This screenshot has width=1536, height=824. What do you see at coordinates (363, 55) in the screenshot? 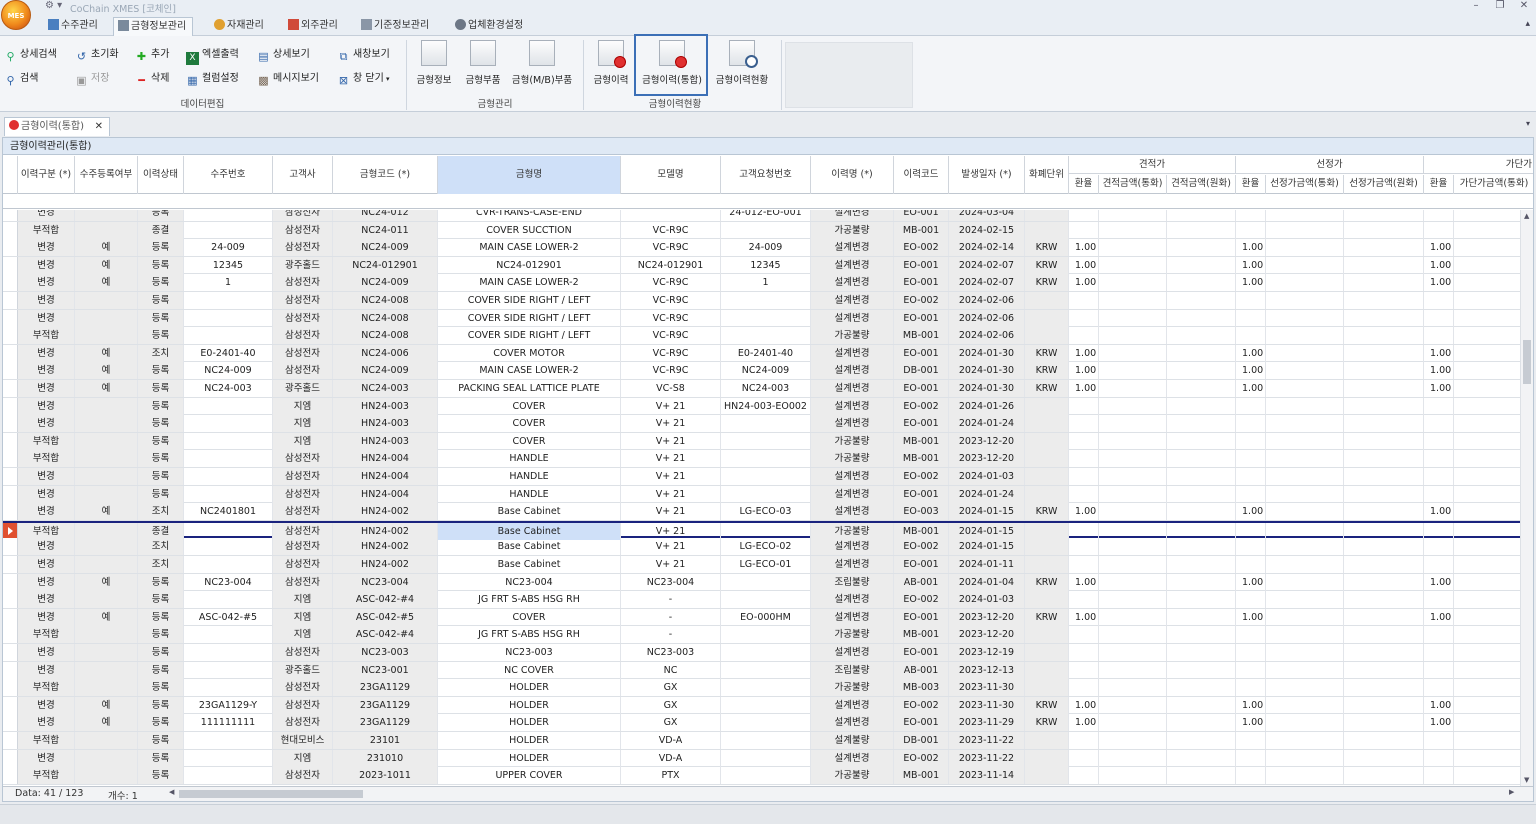
I see `new-window-button: ⧉ 새창보기` at bounding box center [363, 55].